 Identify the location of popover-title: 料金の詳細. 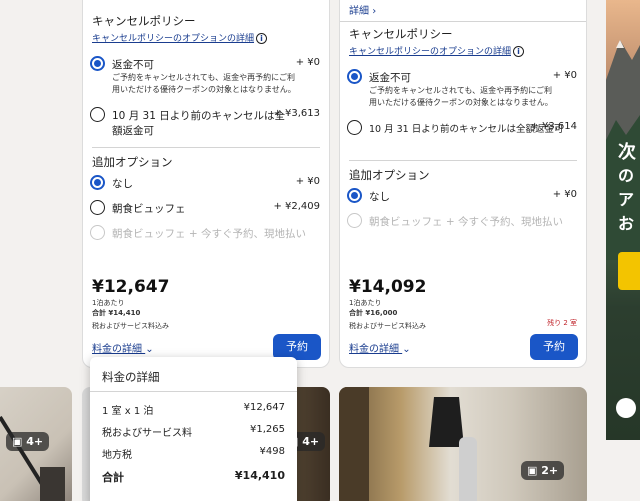
(131, 377).